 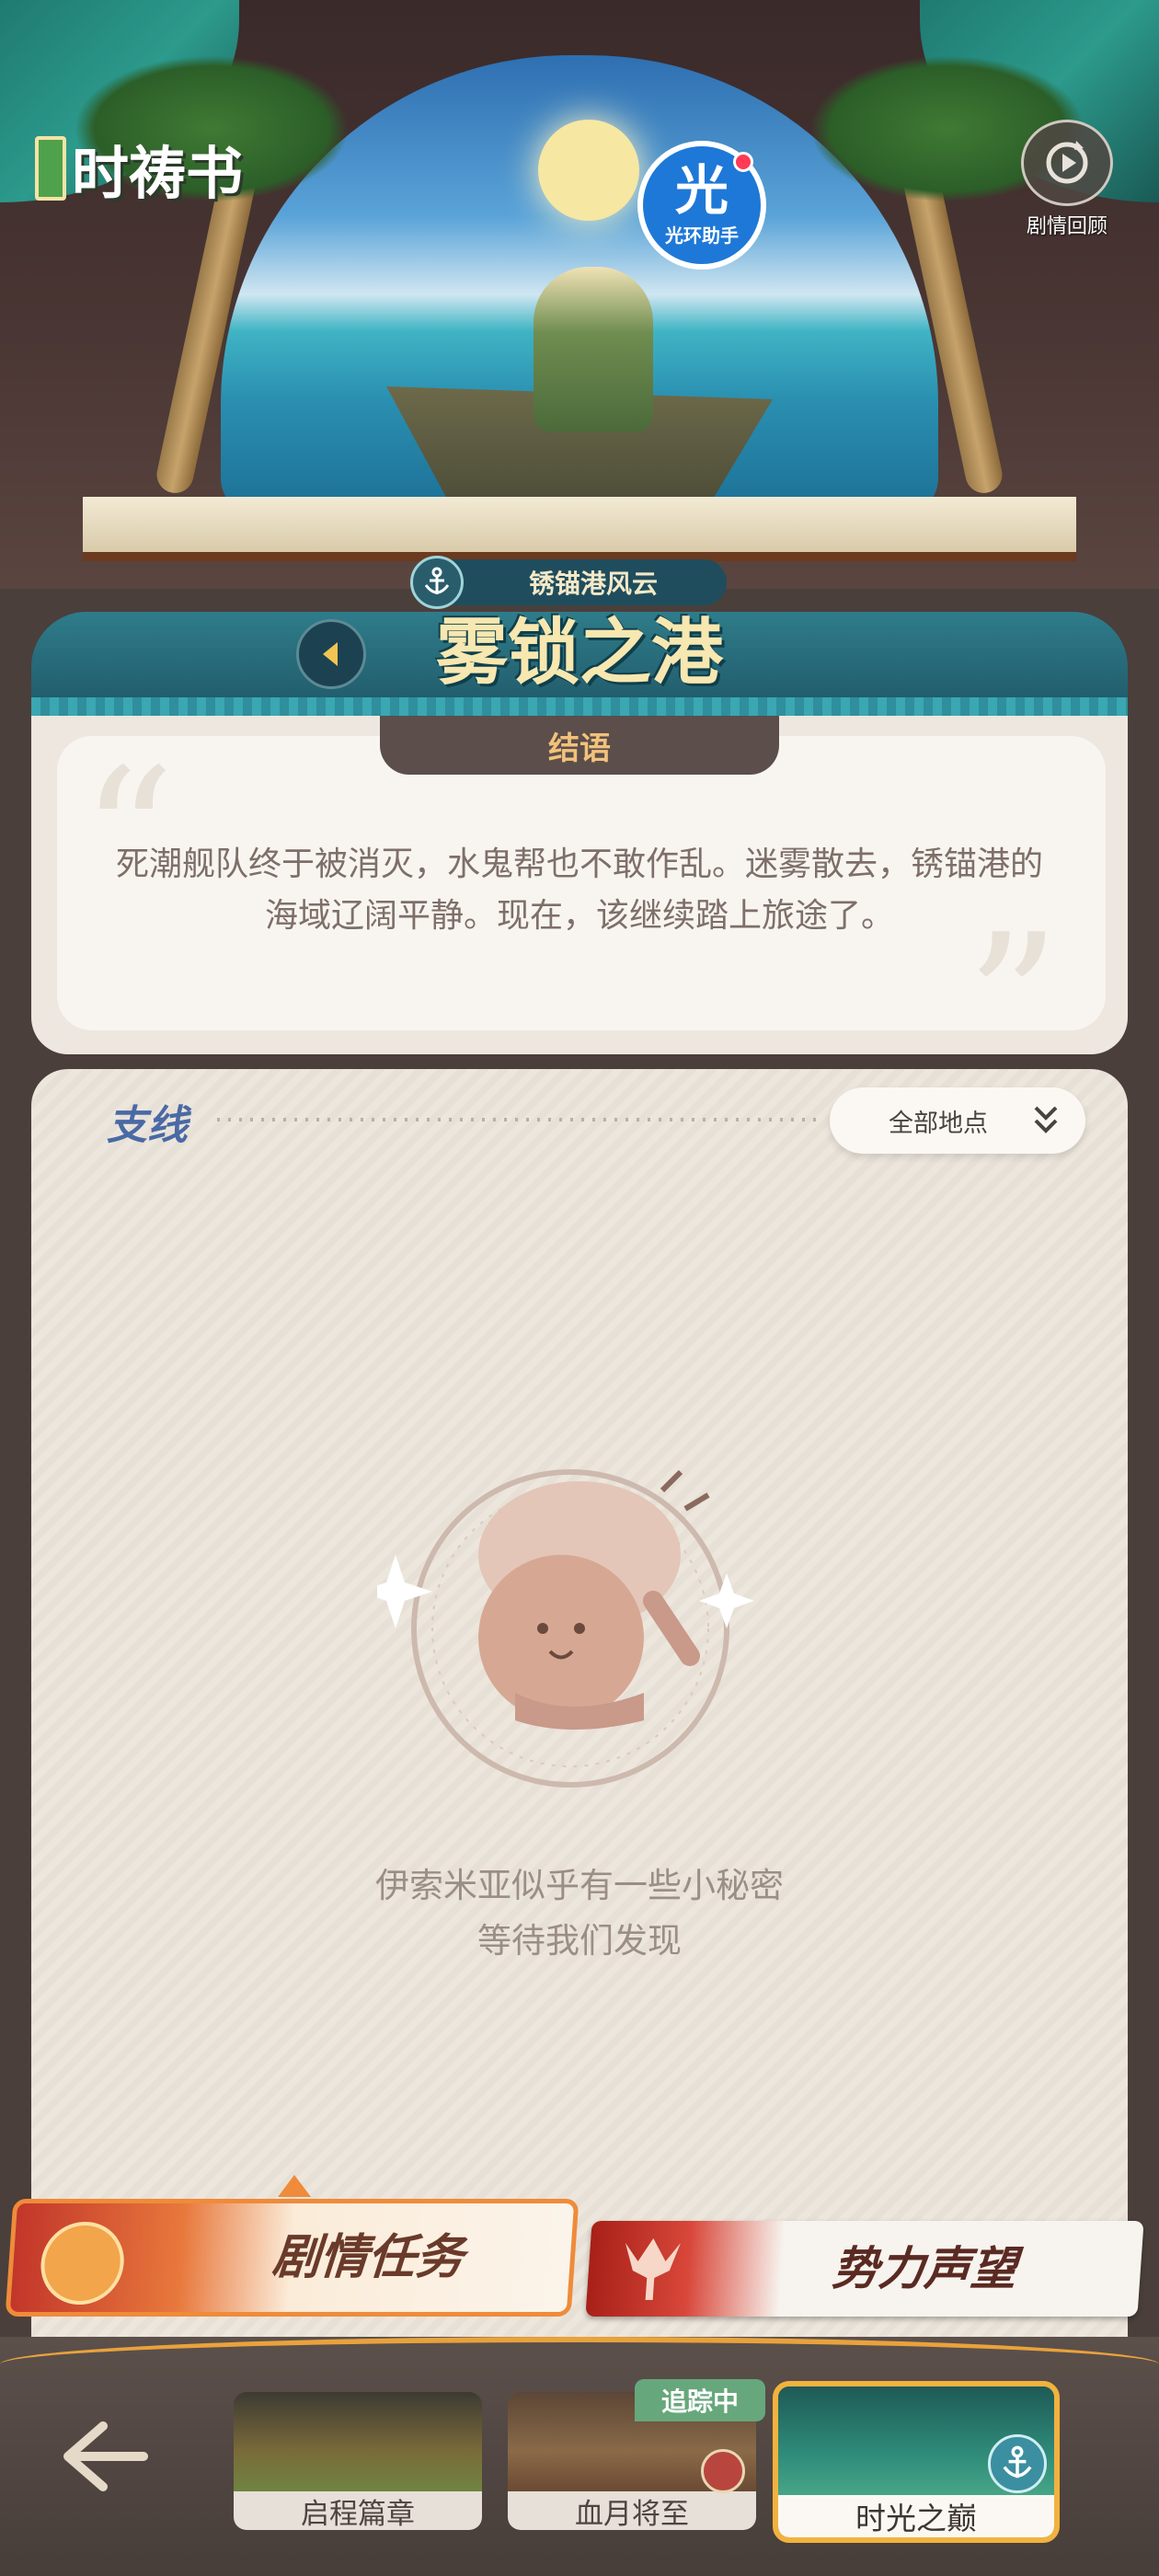 What do you see at coordinates (593, 349) in the screenshot?
I see `character-illustration` at bounding box center [593, 349].